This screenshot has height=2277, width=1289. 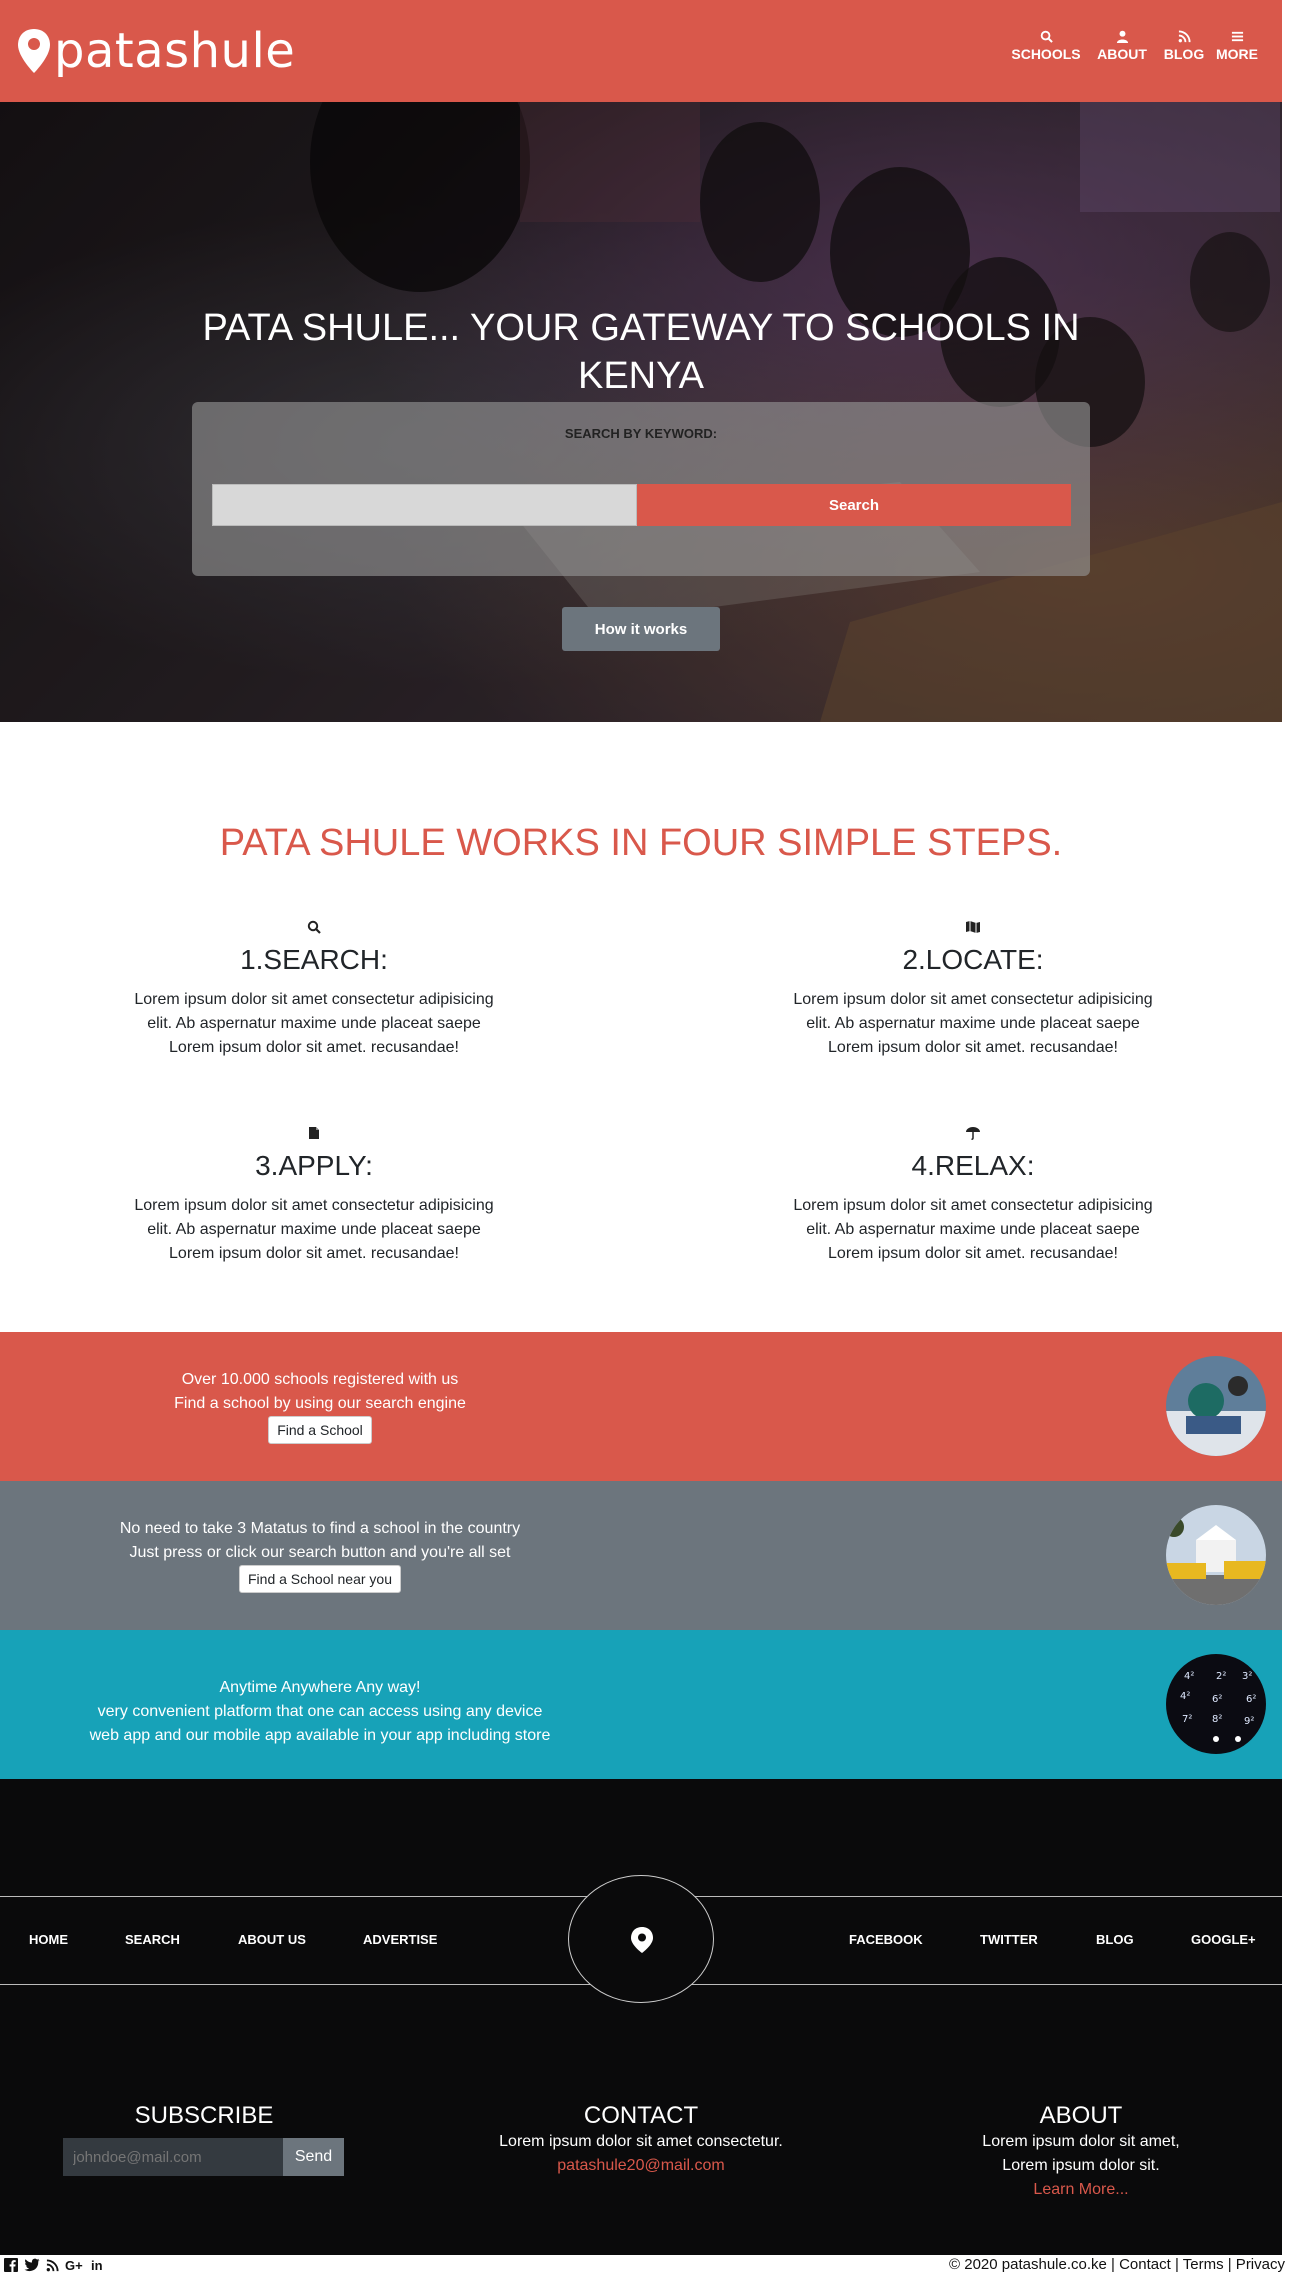 I want to click on map-icon, so click(x=973, y=927).